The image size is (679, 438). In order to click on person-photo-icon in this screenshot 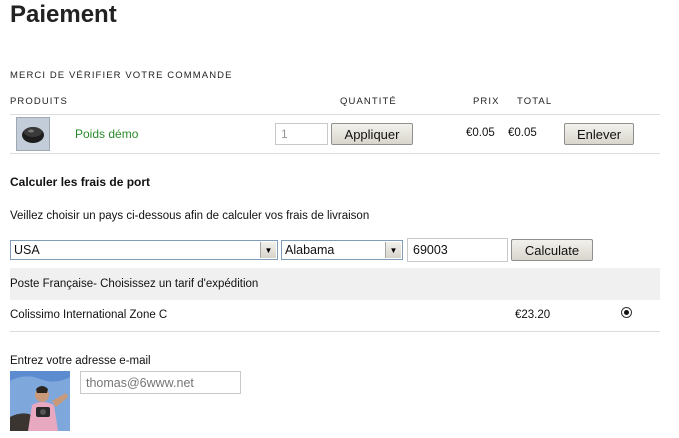, I will do `click(40, 401)`.